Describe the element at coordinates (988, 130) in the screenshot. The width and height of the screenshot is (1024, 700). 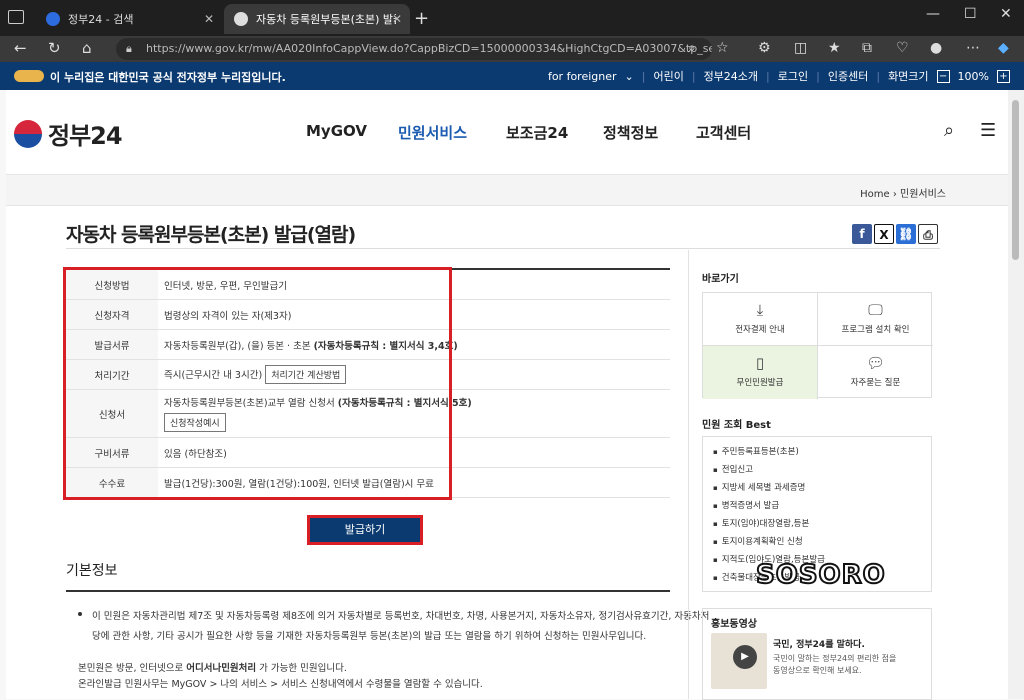
I see `menu-icon: ☰` at that location.